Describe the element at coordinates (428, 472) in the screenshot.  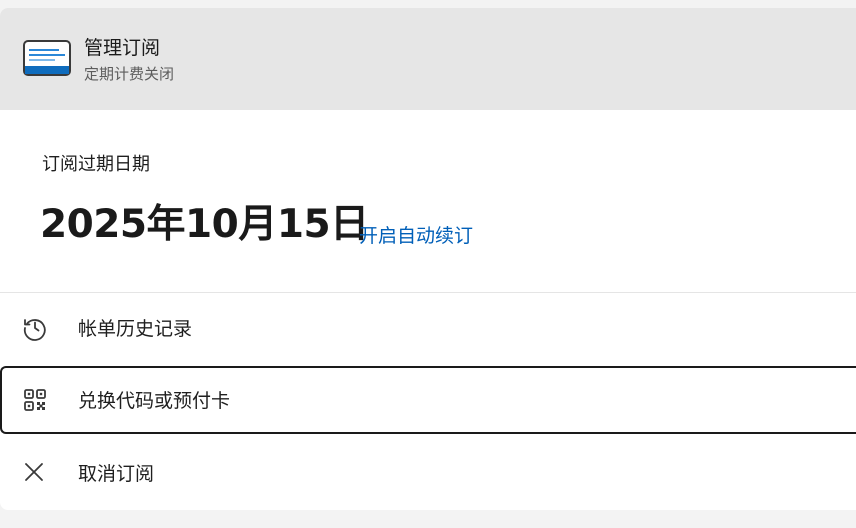
I see `cancel-subscription-item: 取消订阅` at that location.